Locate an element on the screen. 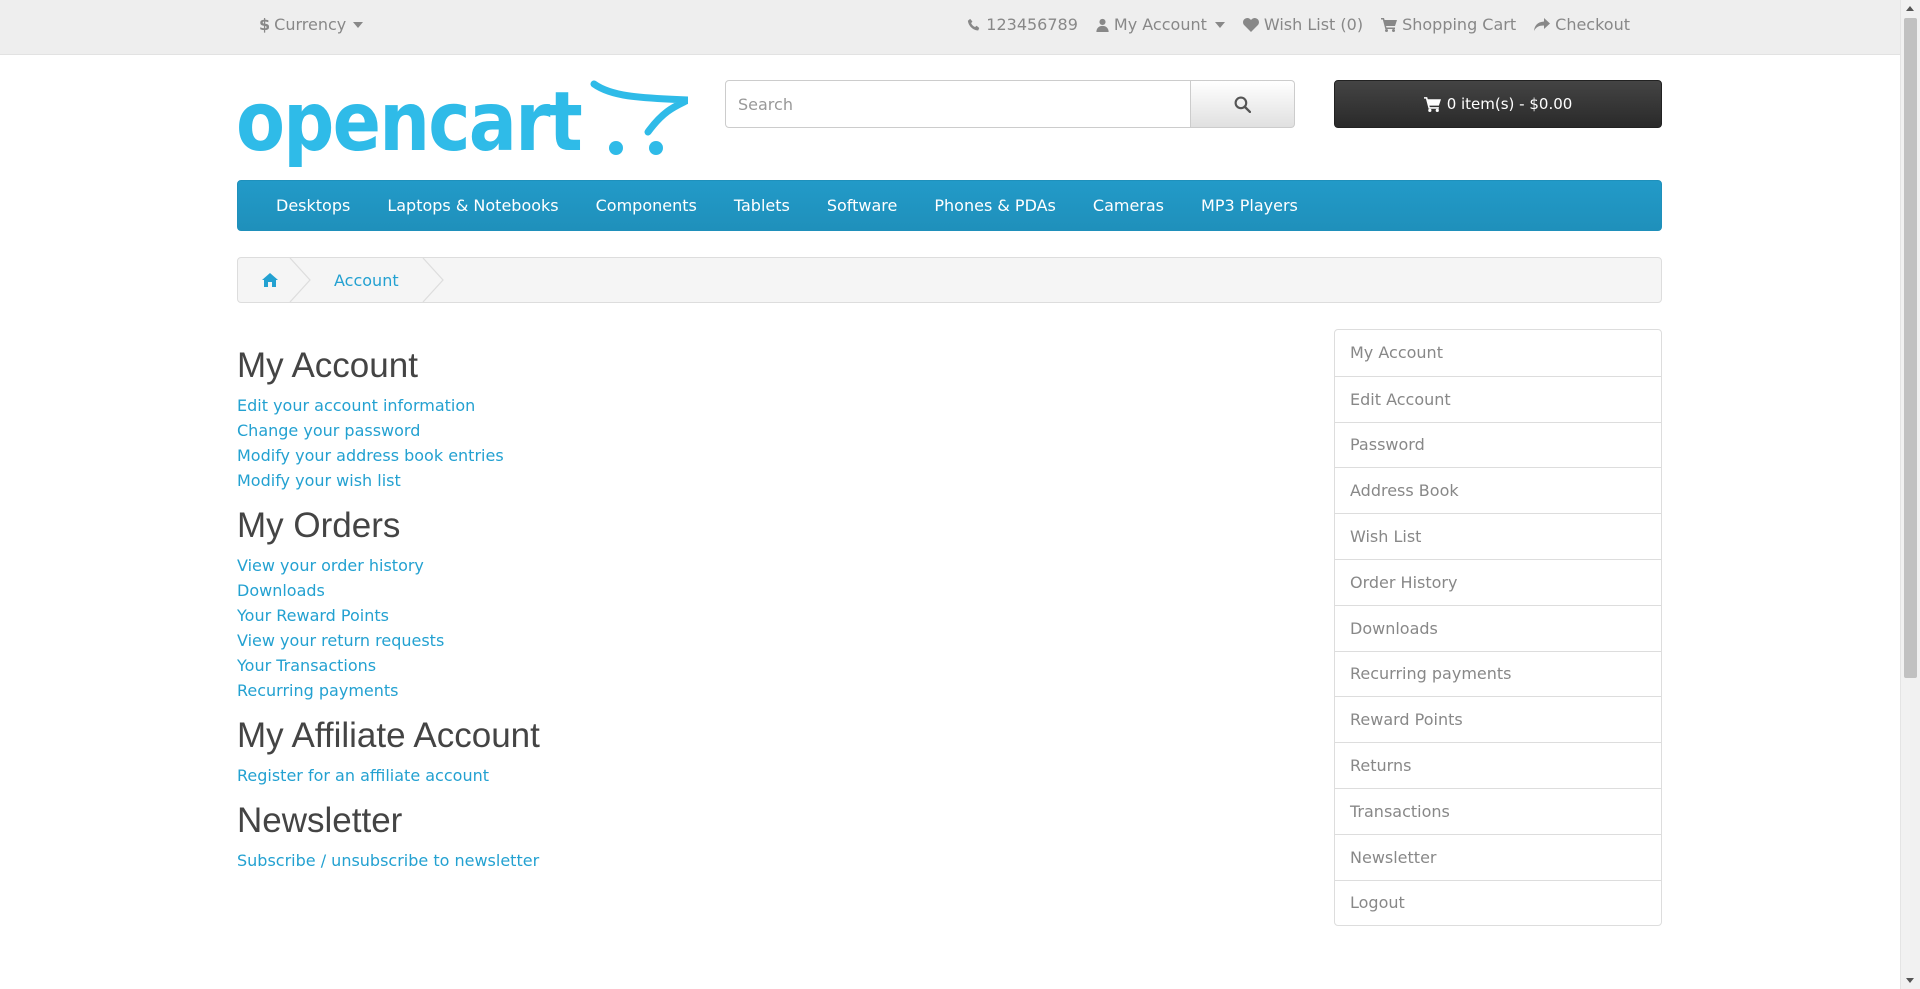  shopping-cart-label: Shopping Cart is located at coordinates (1459, 24).